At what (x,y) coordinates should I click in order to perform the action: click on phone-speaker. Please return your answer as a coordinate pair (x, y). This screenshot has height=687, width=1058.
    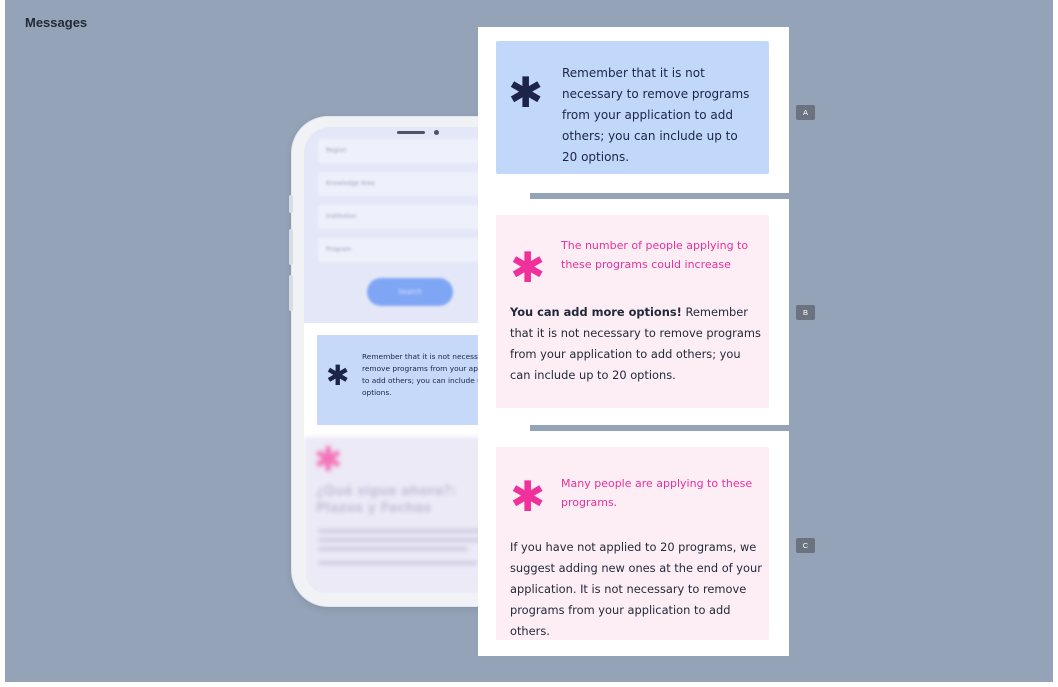
    Looking at the image, I should click on (411, 132).